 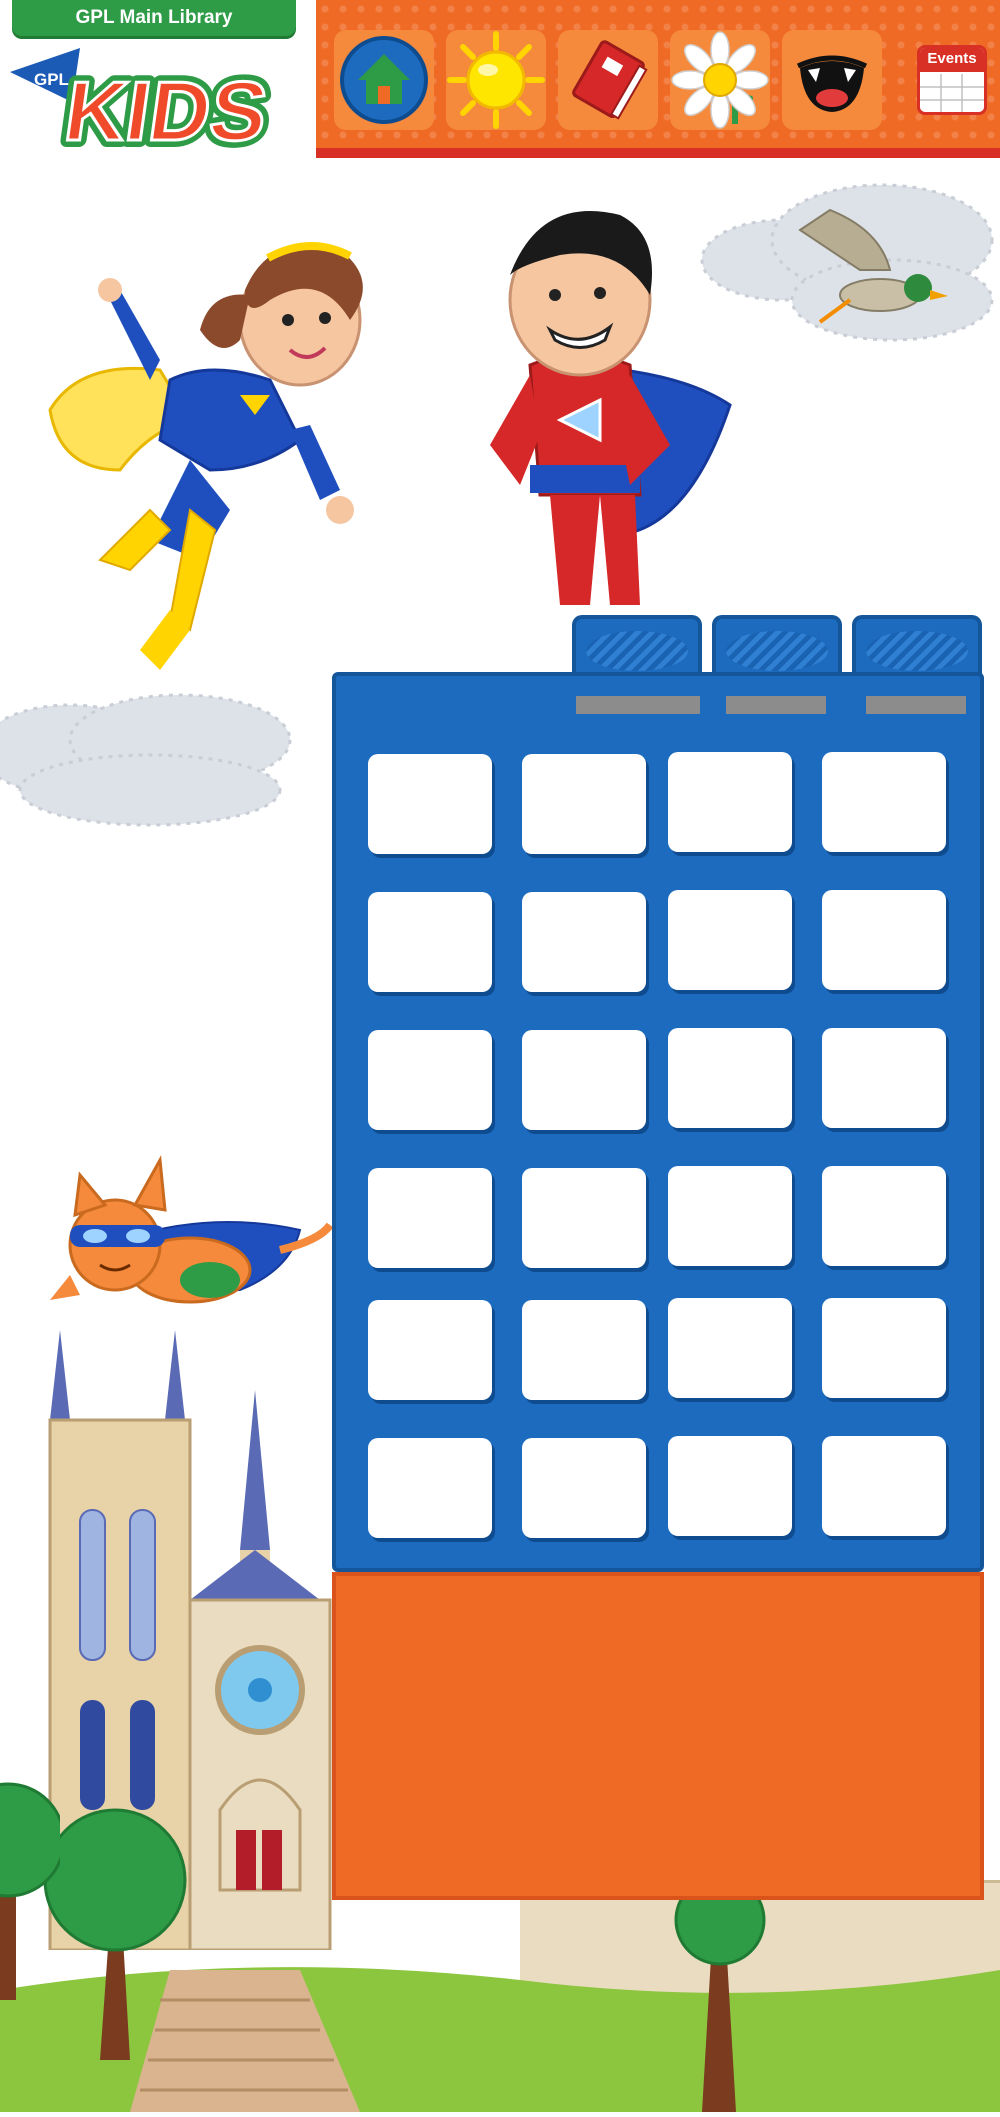 I want to click on nav-face-button, so click(x=832, y=80).